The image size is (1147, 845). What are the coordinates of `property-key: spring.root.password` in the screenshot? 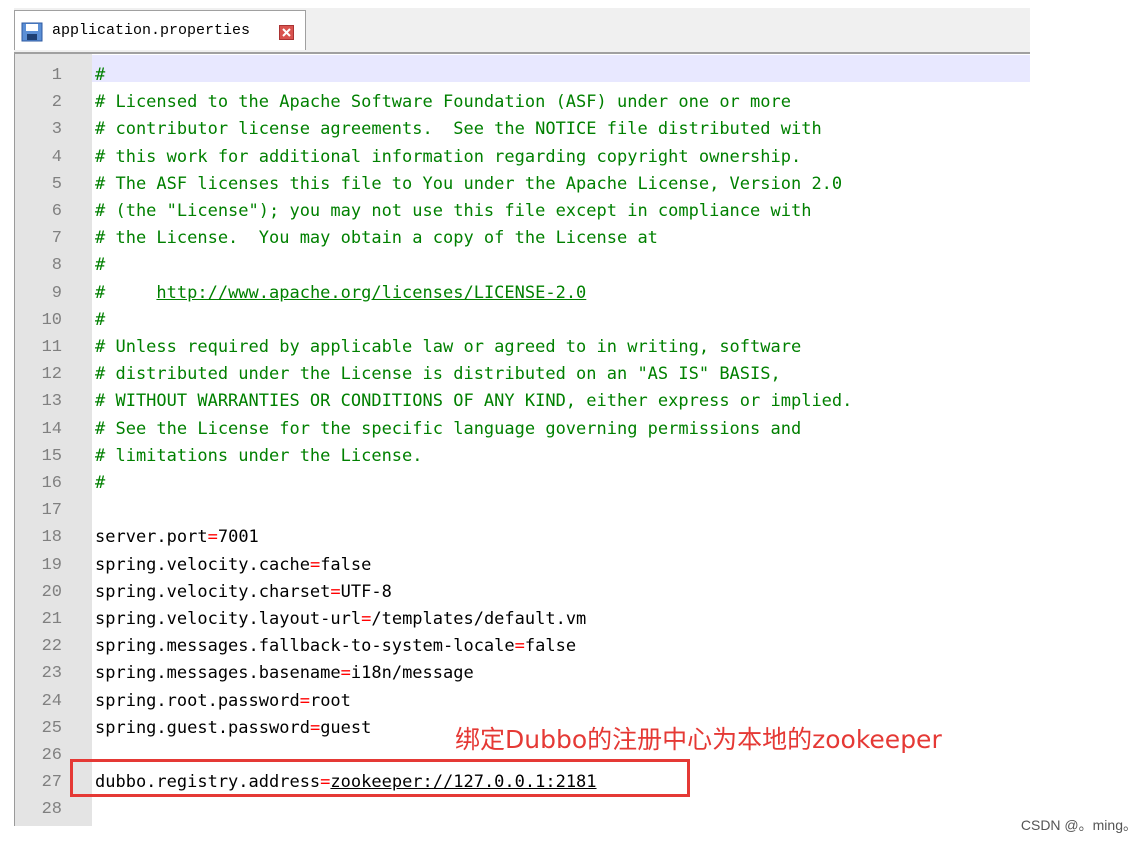 It's located at (197, 700).